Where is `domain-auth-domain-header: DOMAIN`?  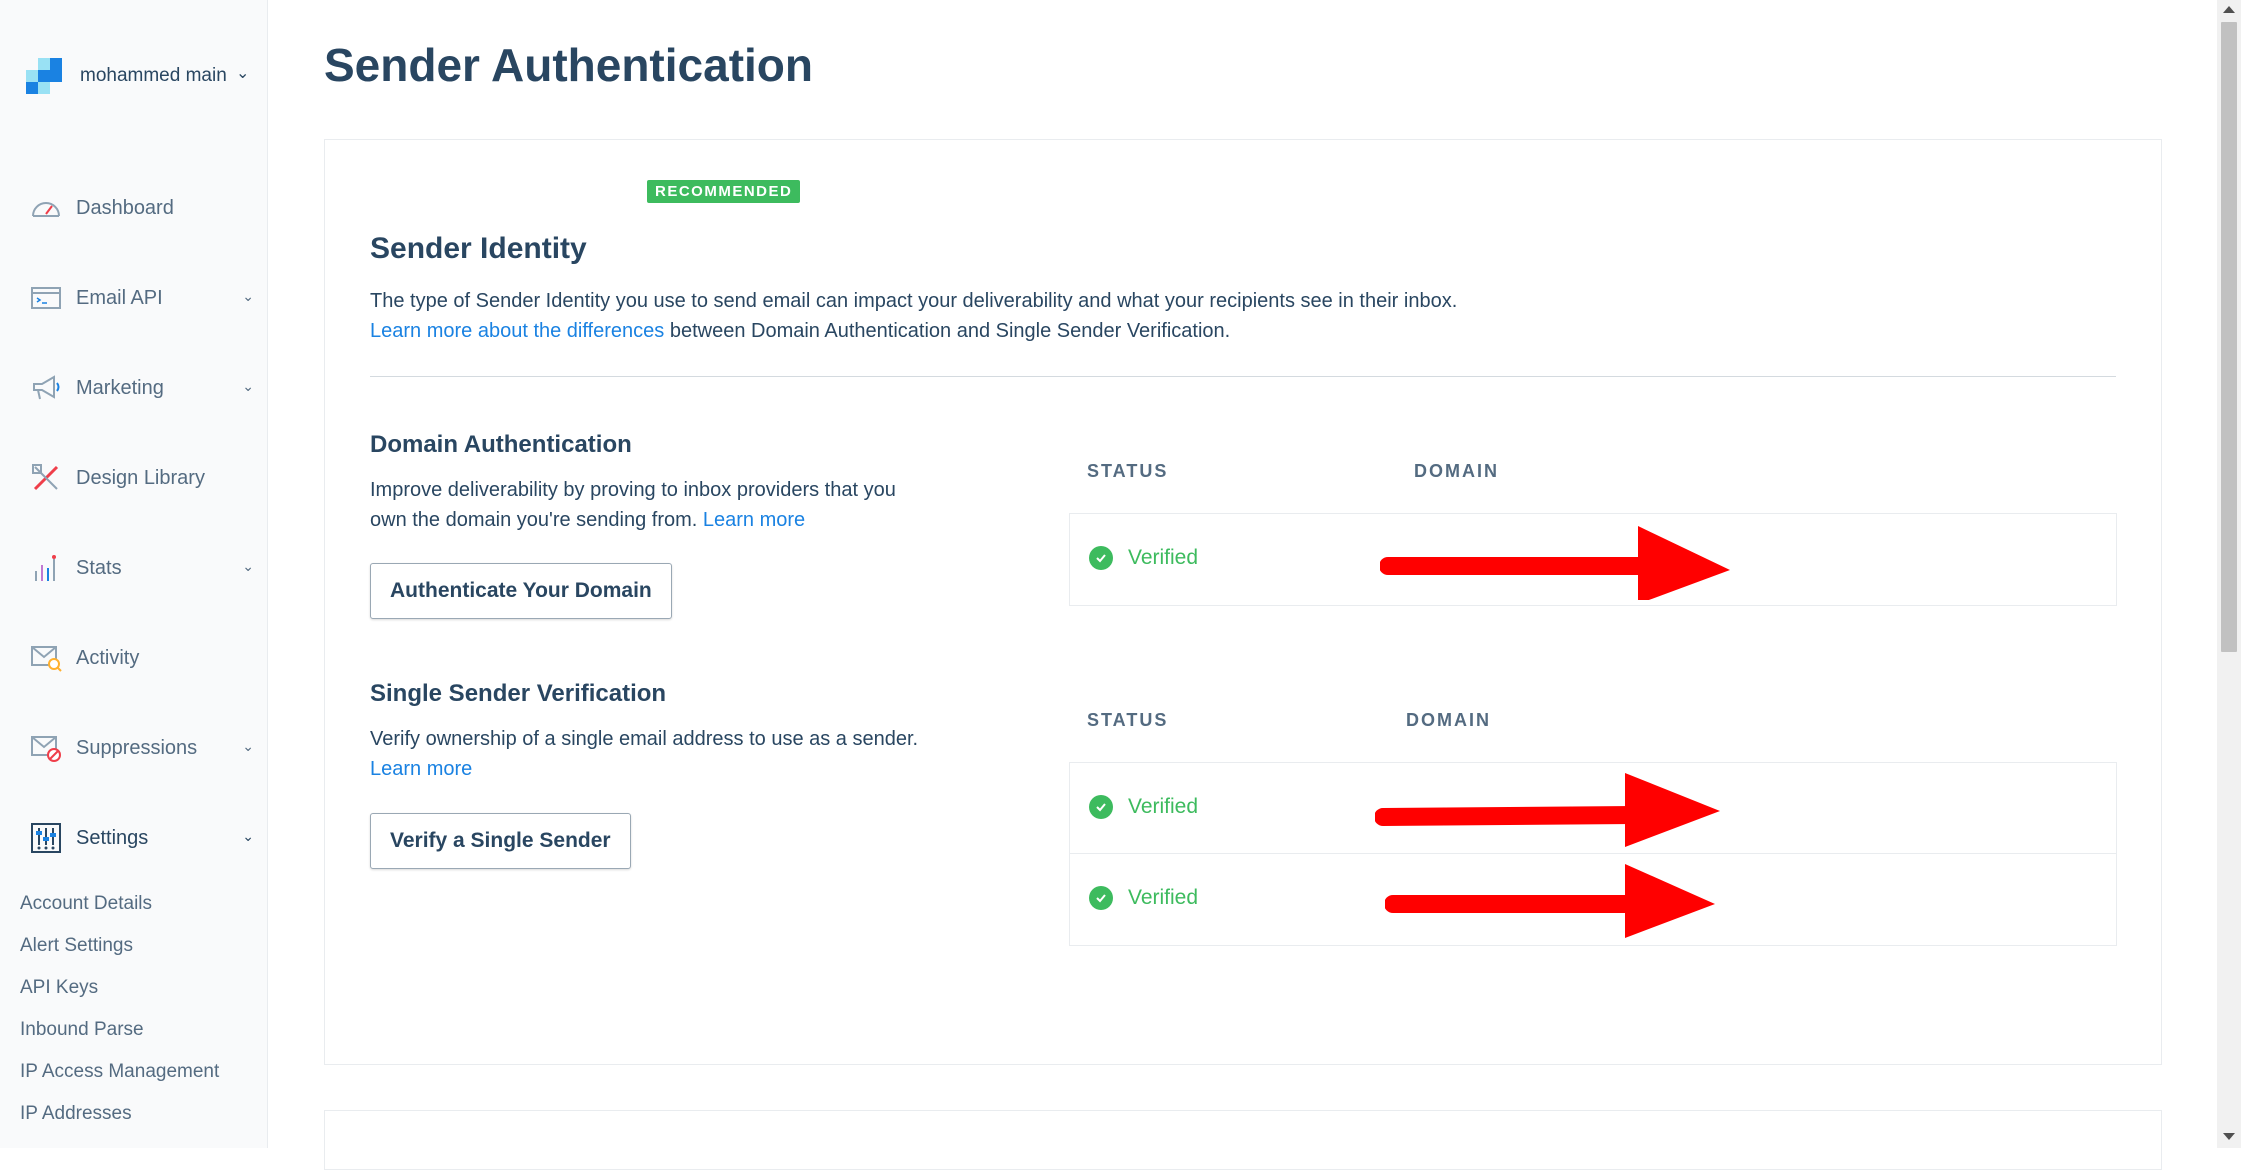 domain-auth-domain-header: DOMAIN is located at coordinates (1456, 471).